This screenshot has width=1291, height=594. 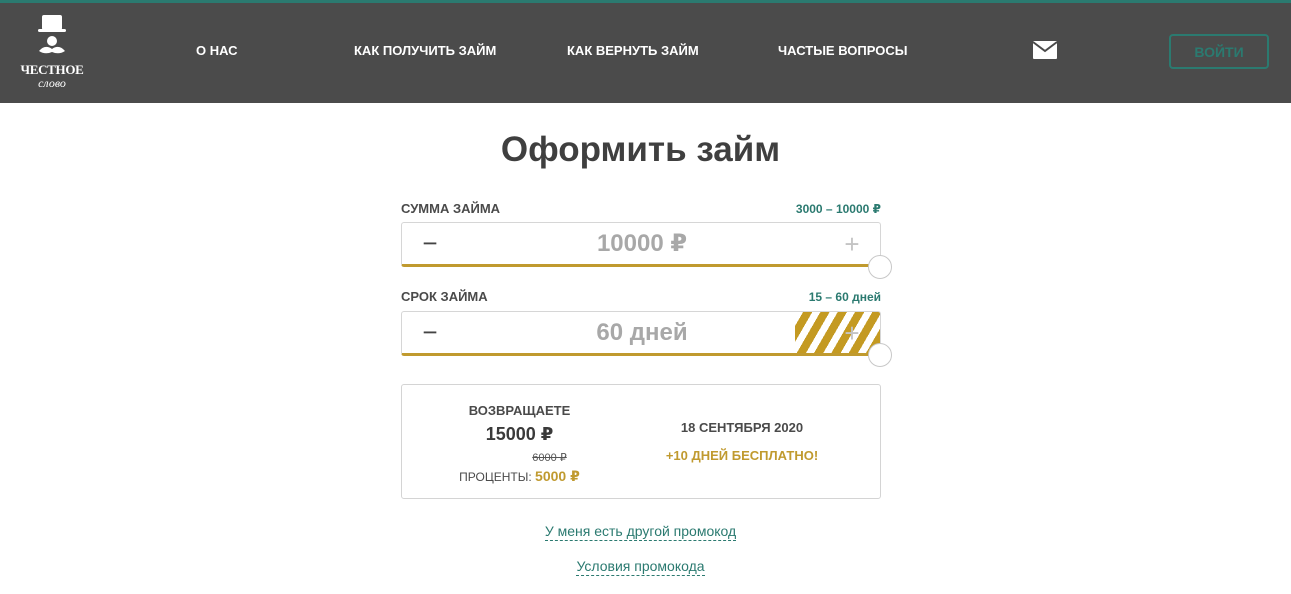 What do you see at coordinates (430, 243) in the screenshot?
I see `amount-decrease-button: −` at bounding box center [430, 243].